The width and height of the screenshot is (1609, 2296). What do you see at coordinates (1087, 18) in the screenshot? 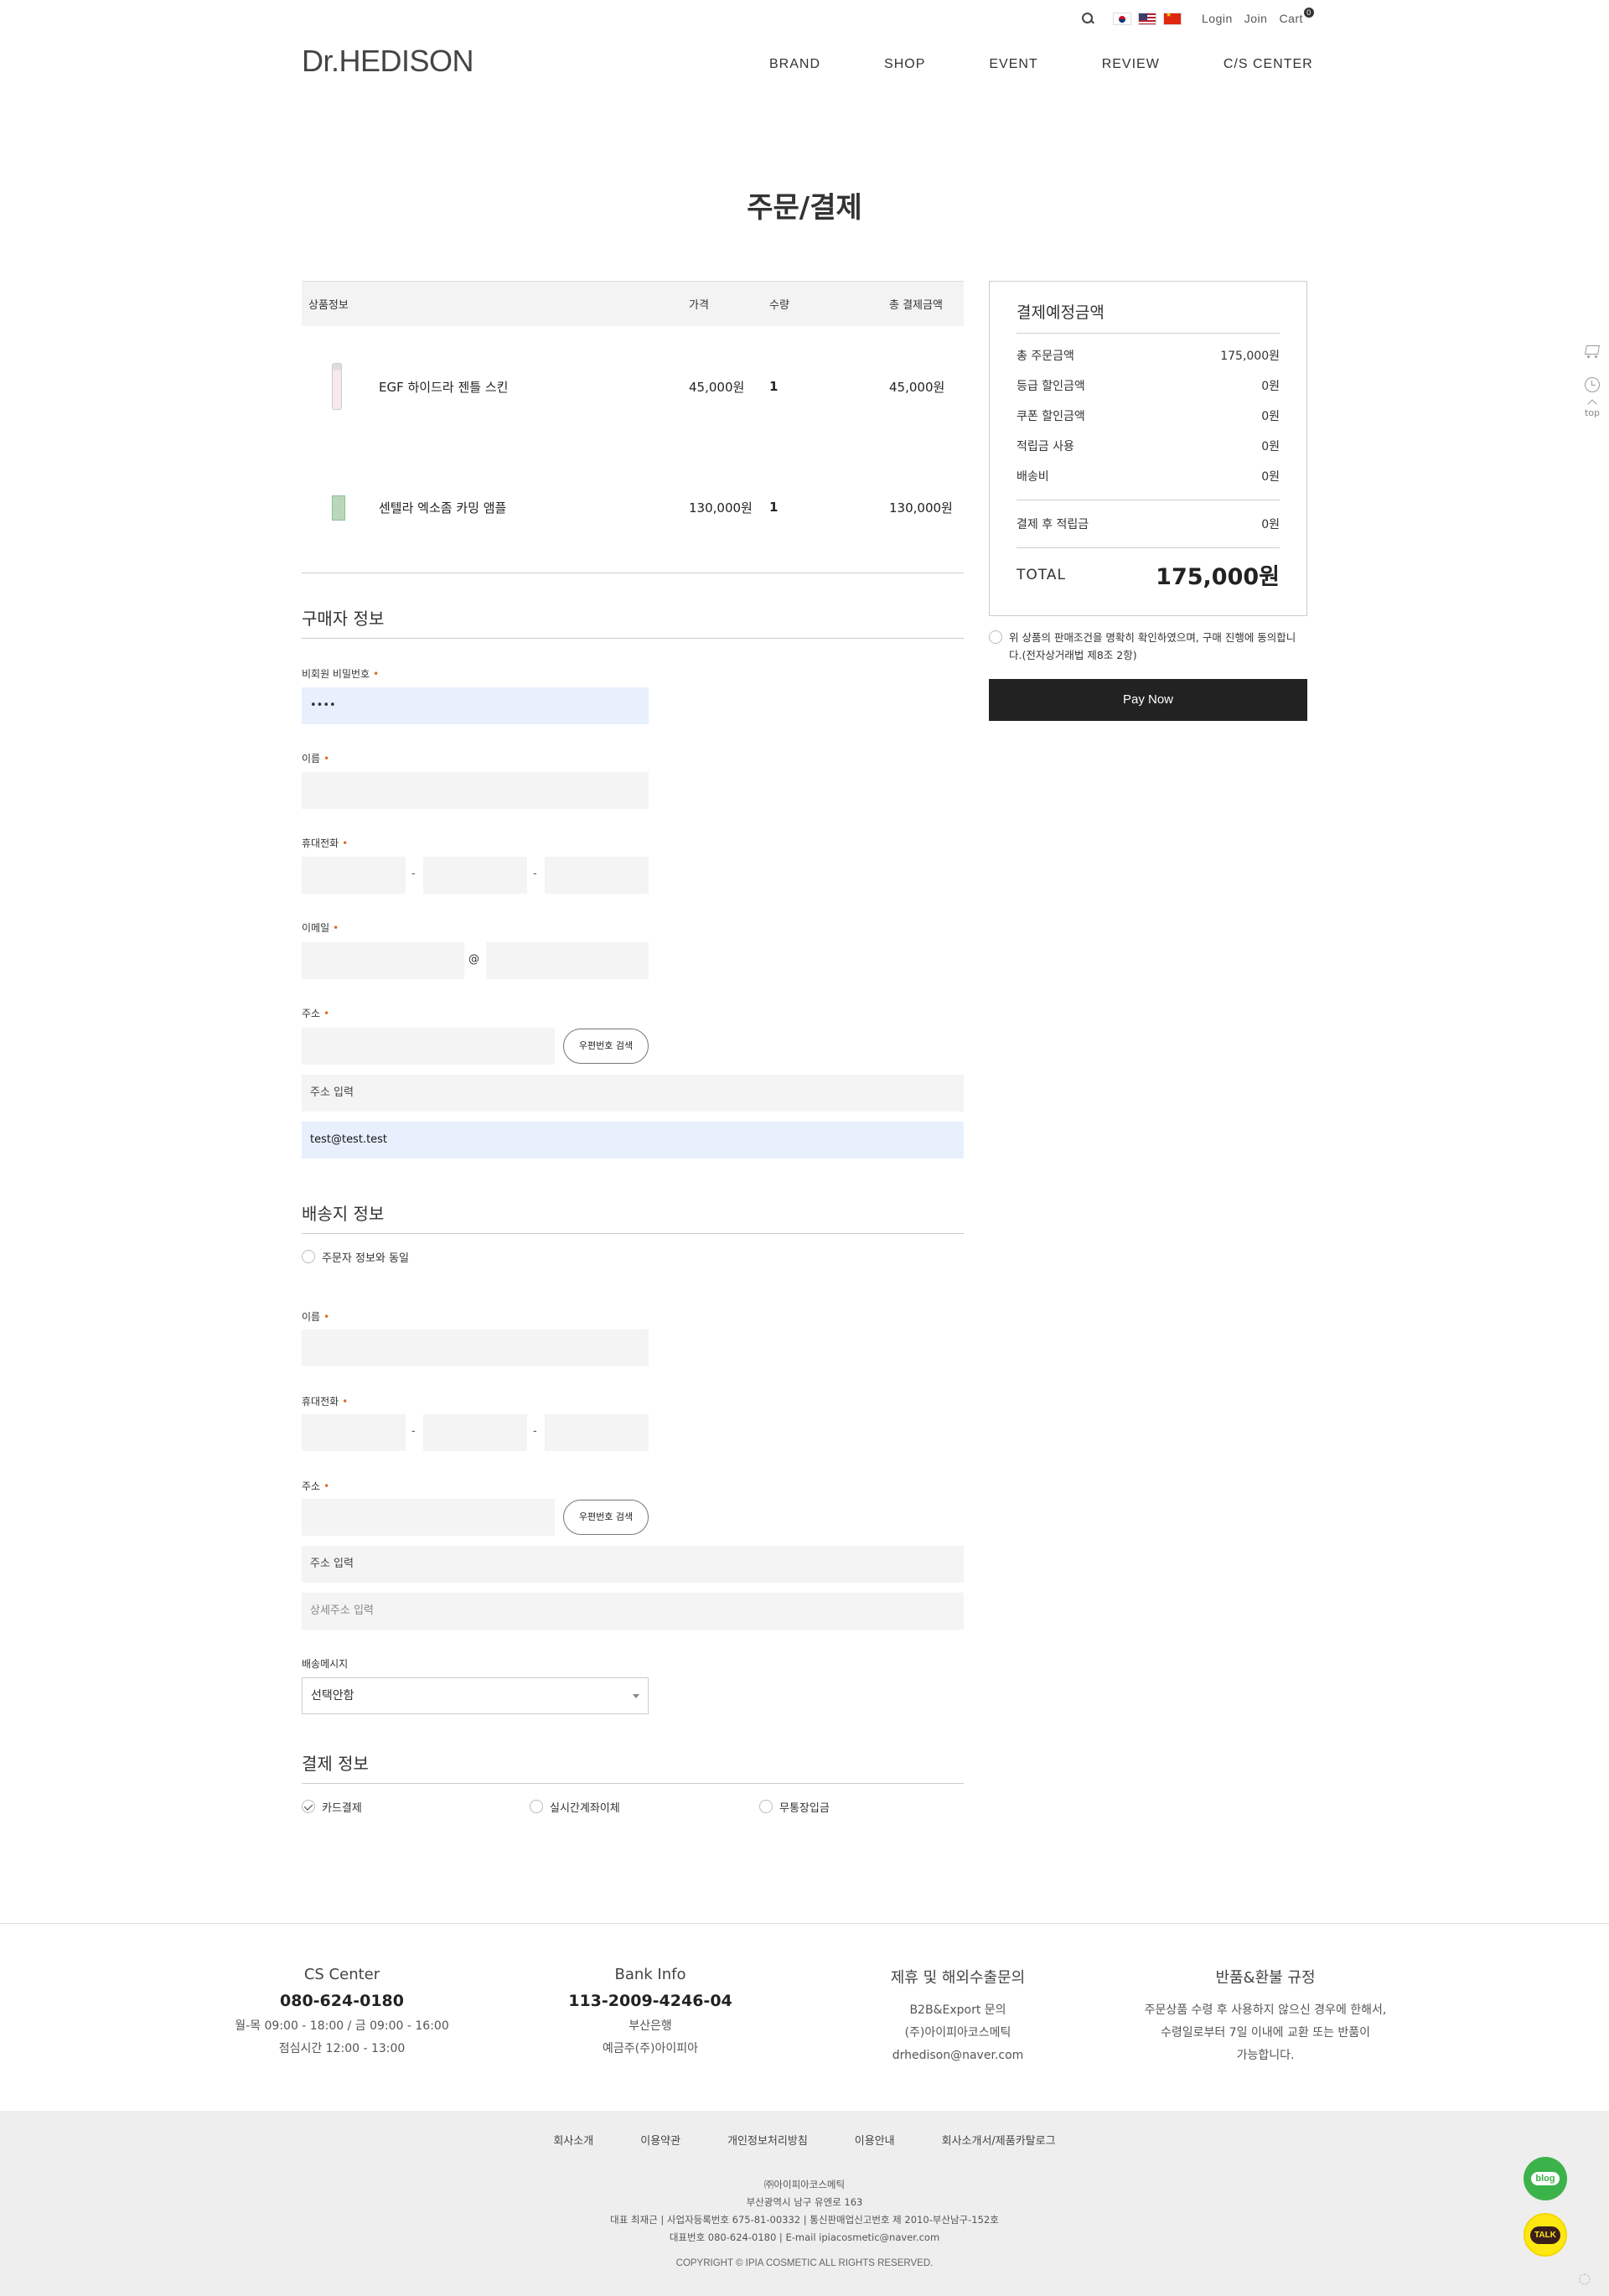
I see `search-icon` at bounding box center [1087, 18].